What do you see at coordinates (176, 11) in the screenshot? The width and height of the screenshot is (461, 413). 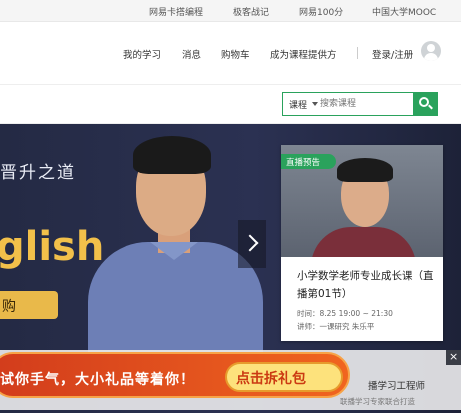 I see `topbar-link-kada: 网易卡搭编程` at bounding box center [176, 11].